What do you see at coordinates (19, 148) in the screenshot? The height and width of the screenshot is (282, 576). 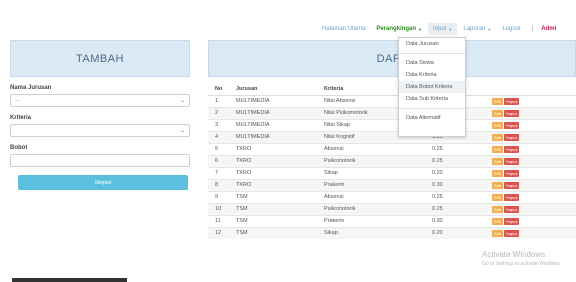 I see `bobot-label: Bobot` at bounding box center [19, 148].